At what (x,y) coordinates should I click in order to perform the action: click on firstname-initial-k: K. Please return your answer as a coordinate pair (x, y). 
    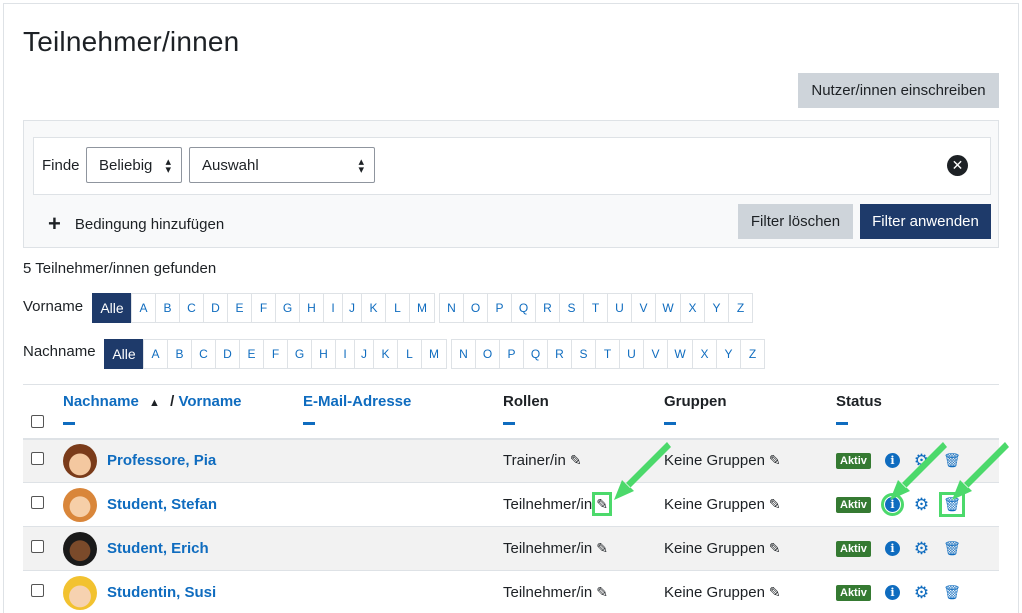
    Looking at the image, I should click on (373, 308).